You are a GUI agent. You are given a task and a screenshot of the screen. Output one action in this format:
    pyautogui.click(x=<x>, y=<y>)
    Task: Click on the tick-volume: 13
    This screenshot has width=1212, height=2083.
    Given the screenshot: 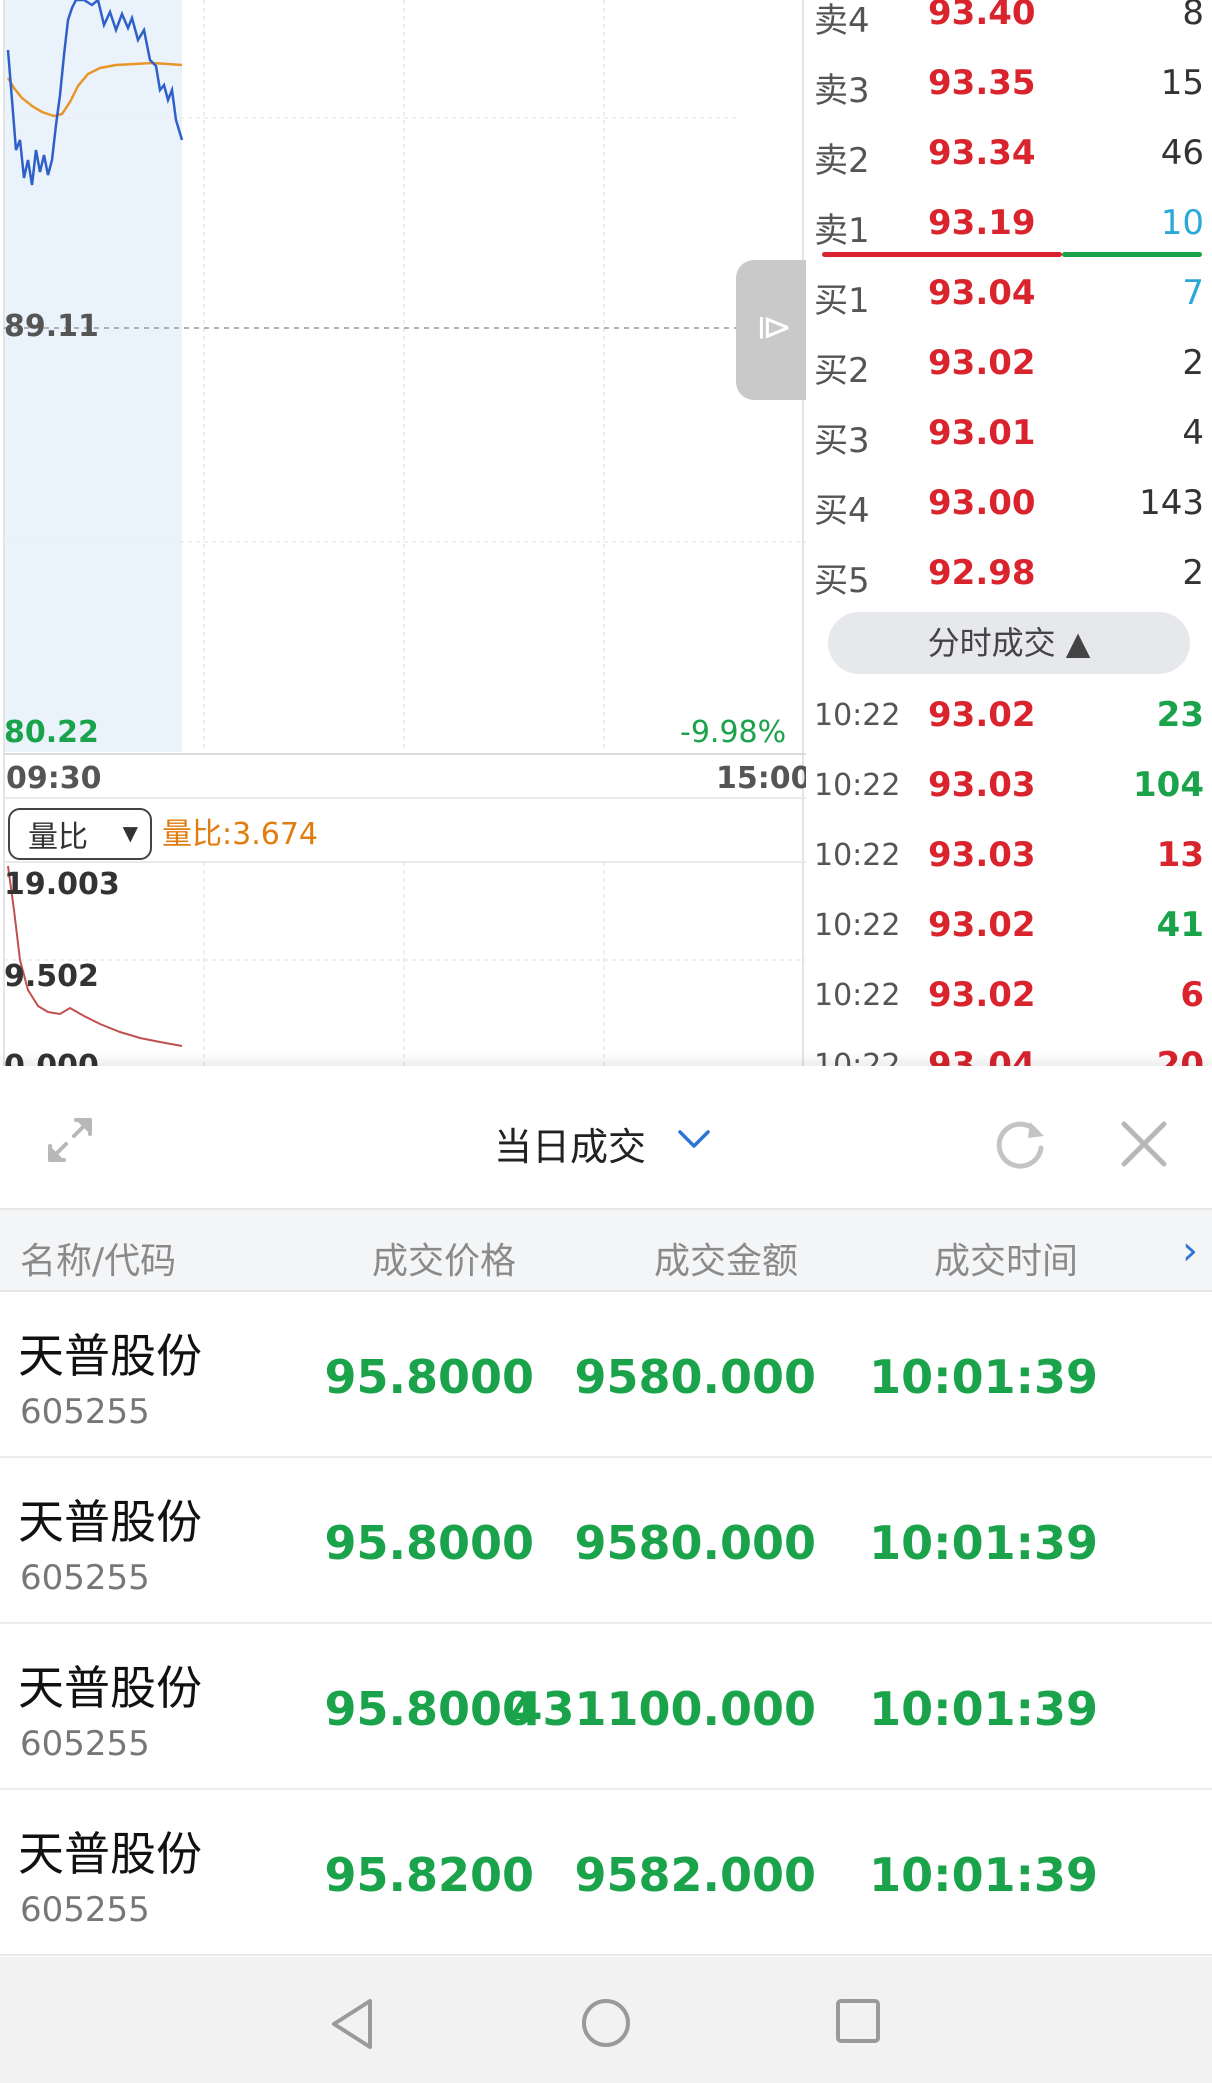 What is the action you would take?
    pyautogui.click(x=1180, y=855)
    